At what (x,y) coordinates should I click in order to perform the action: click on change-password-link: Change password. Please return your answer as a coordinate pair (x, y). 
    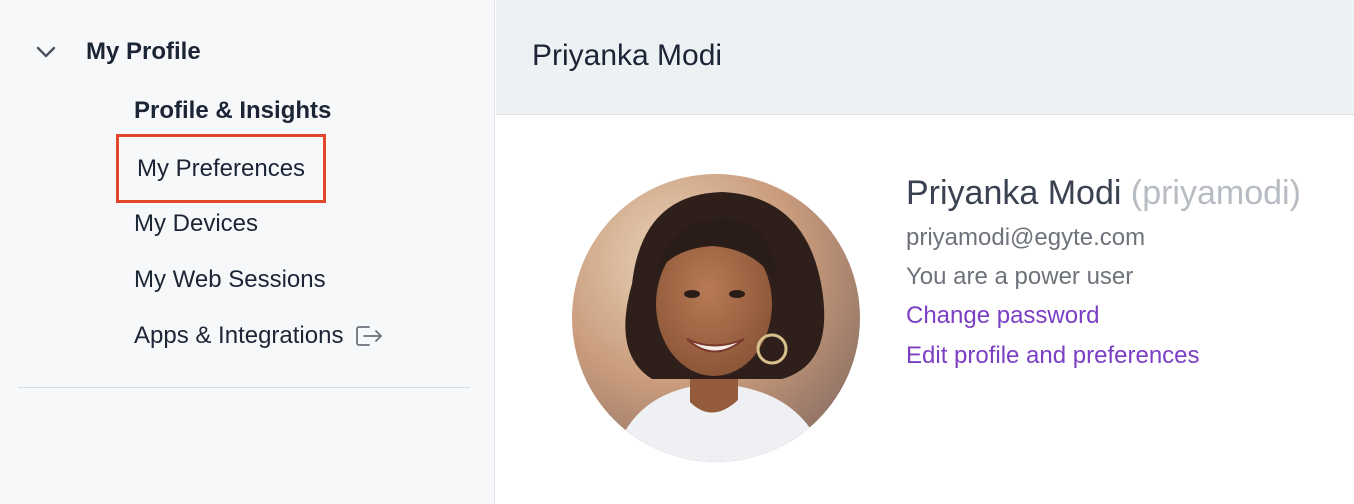
    Looking at the image, I should click on (1103, 316).